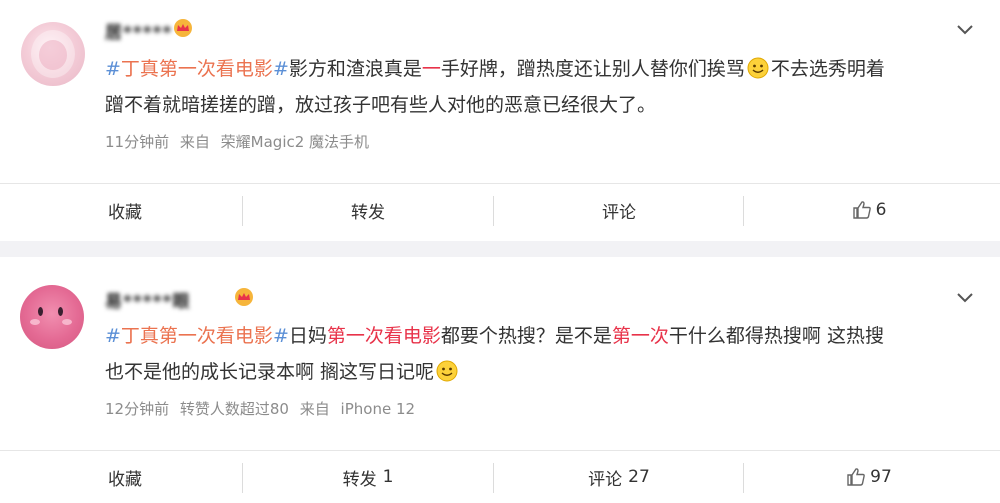  I want to click on comment-button: 评论, so click(619, 210).